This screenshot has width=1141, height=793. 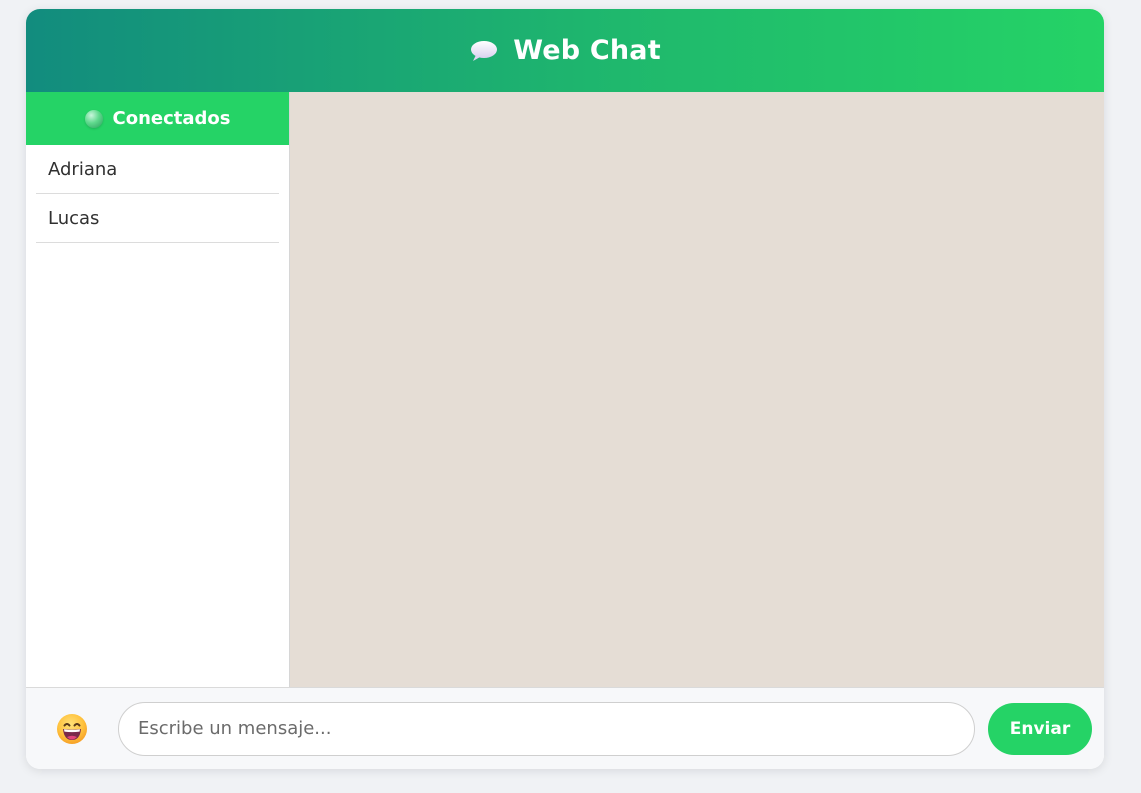 I want to click on sidebar-title: Conectados, so click(x=171, y=118).